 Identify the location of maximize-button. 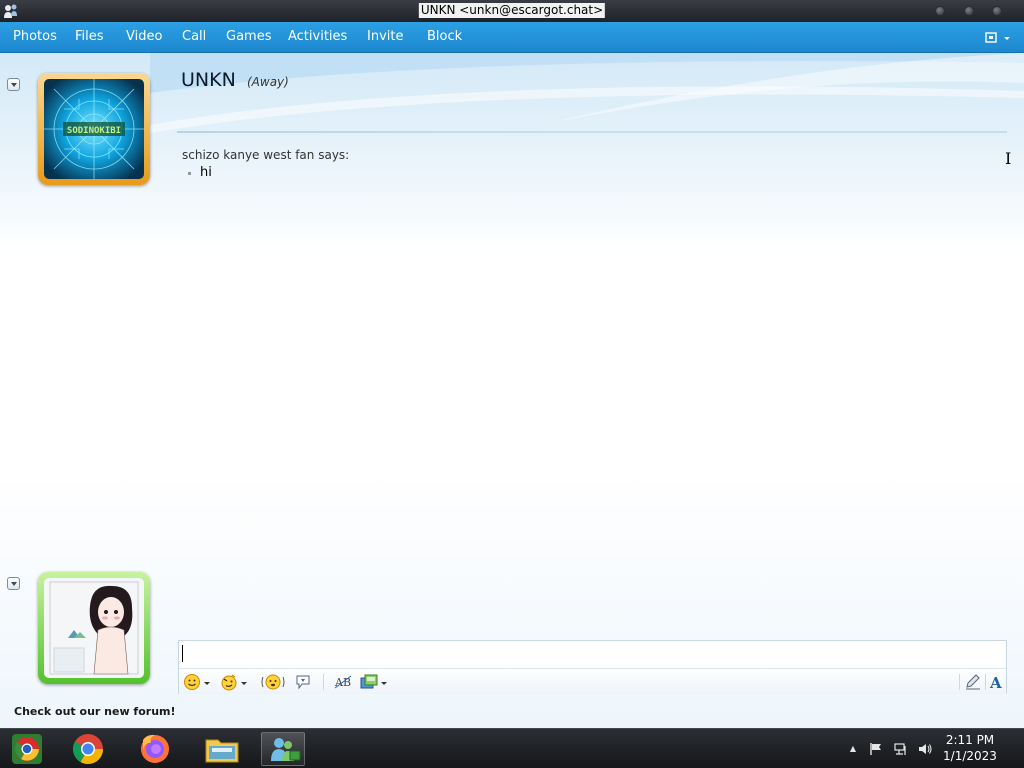
(969, 11).